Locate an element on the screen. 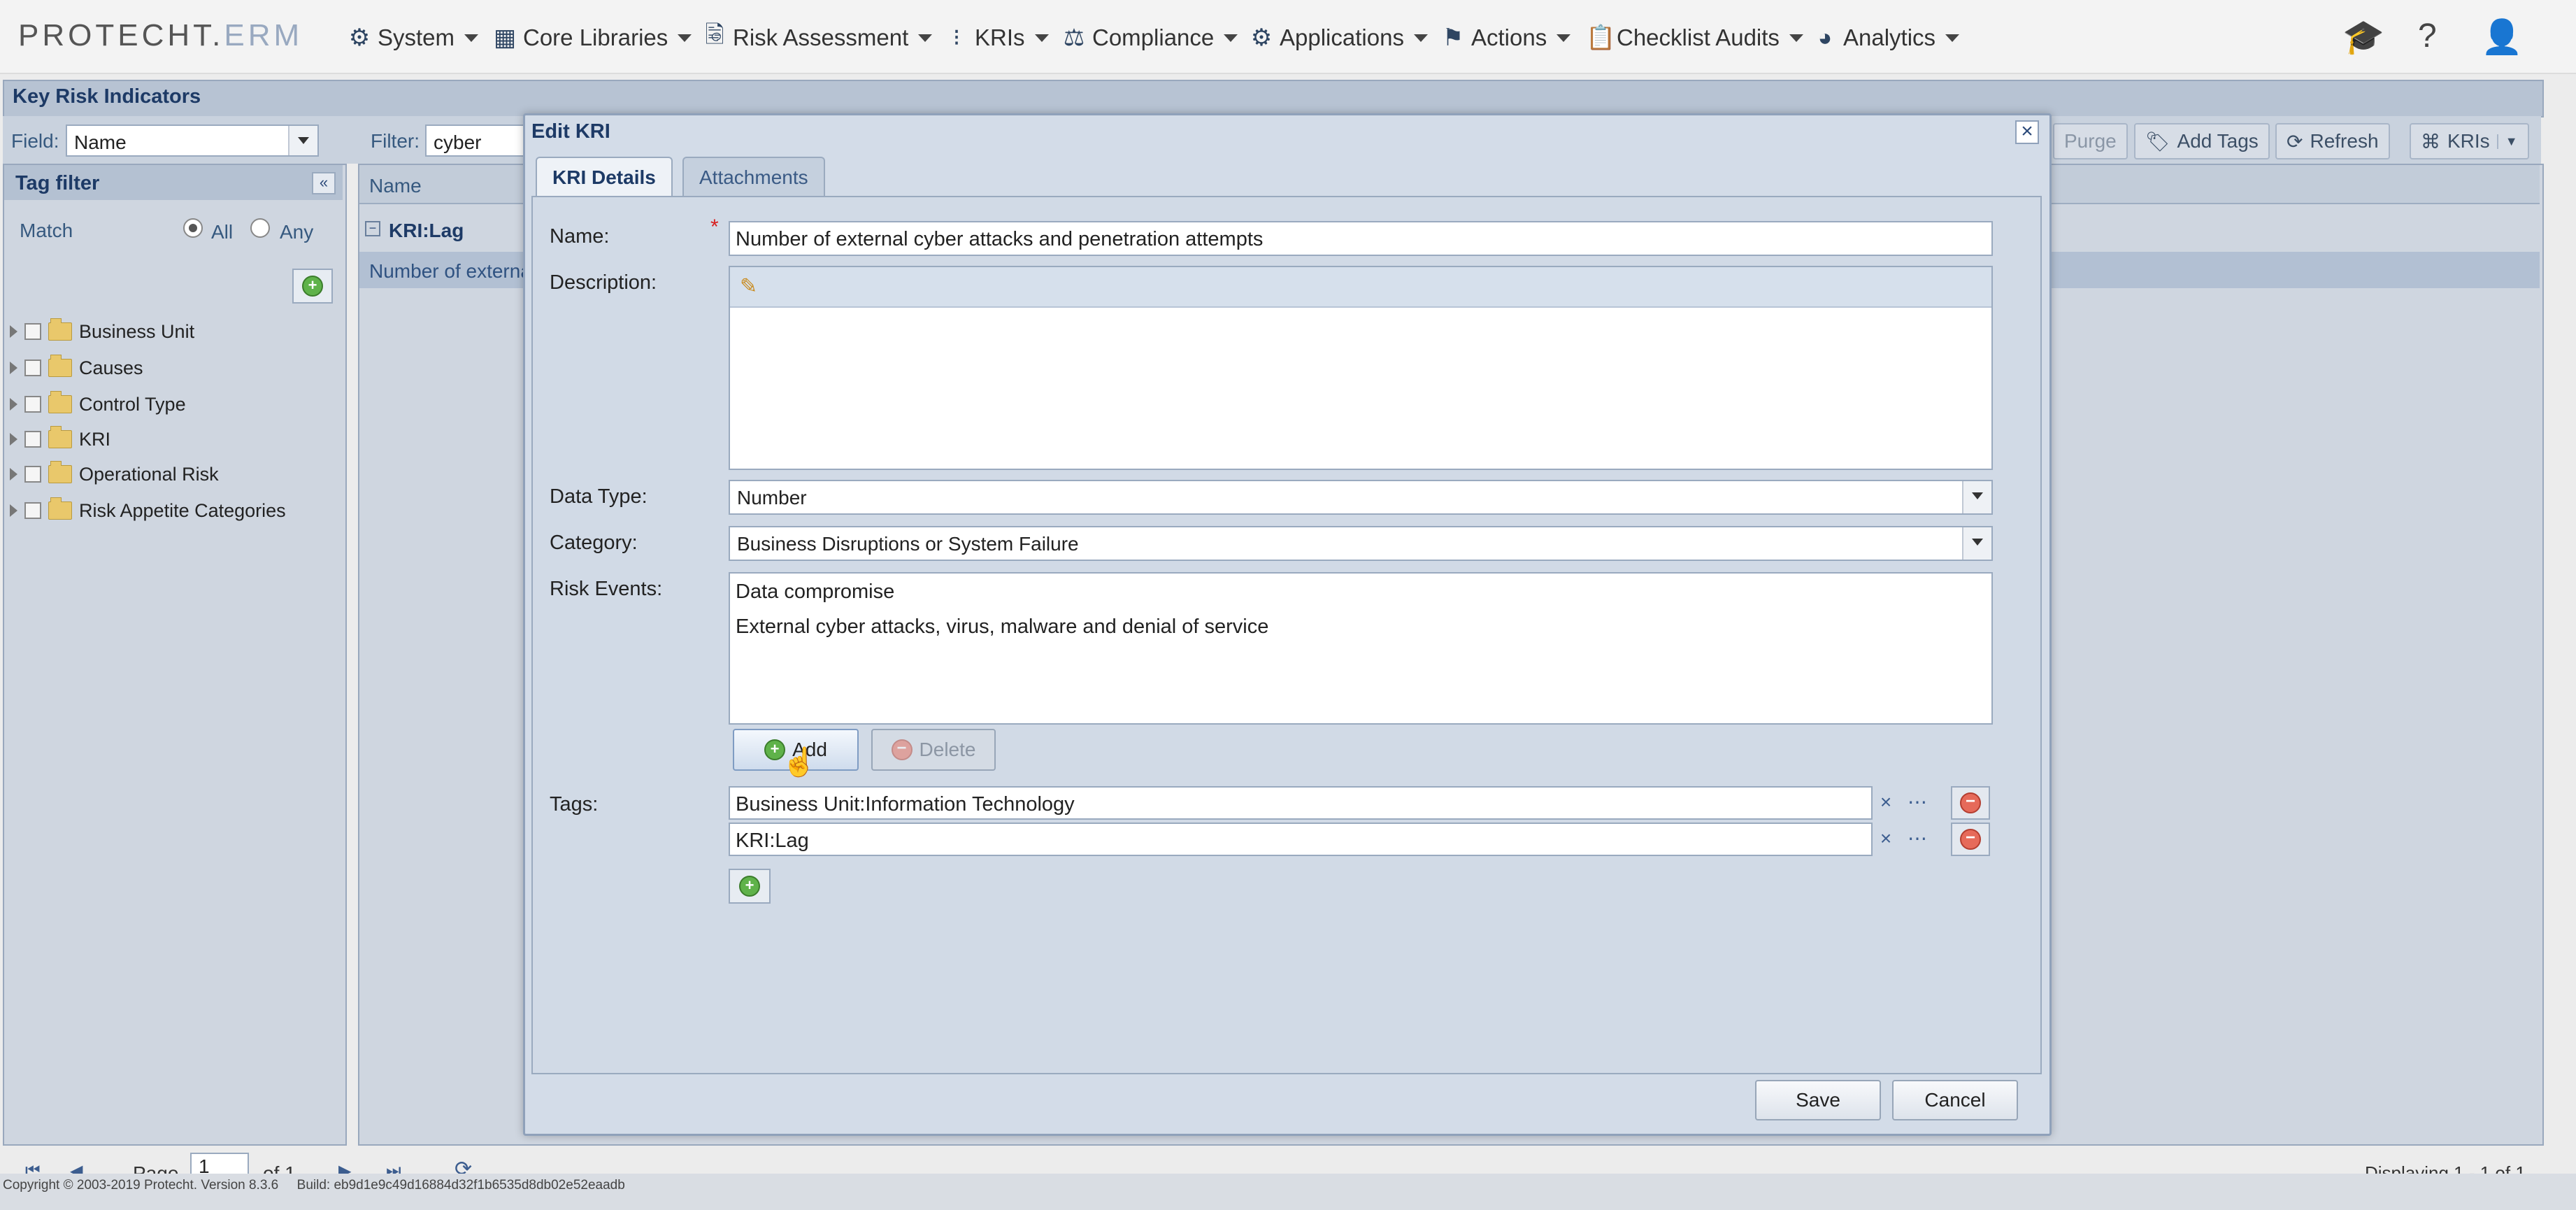 This screenshot has height=1210, width=2576. graduation-cap-icon: 🎓 is located at coordinates (2363, 37).